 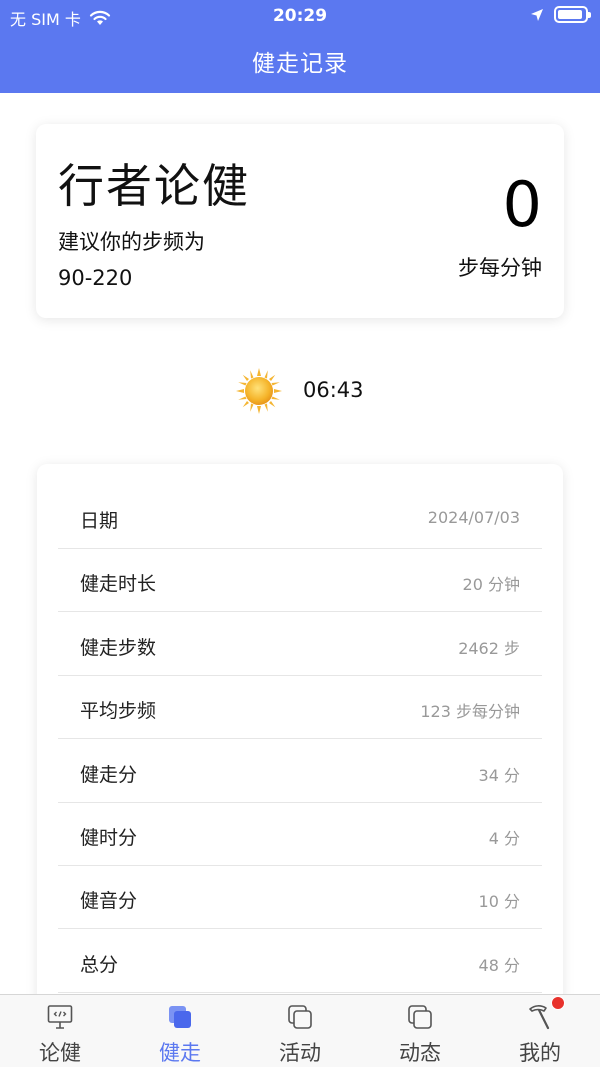 What do you see at coordinates (60, 1017) in the screenshot?
I see `monitor-code-icon` at bounding box center [60, 1017].